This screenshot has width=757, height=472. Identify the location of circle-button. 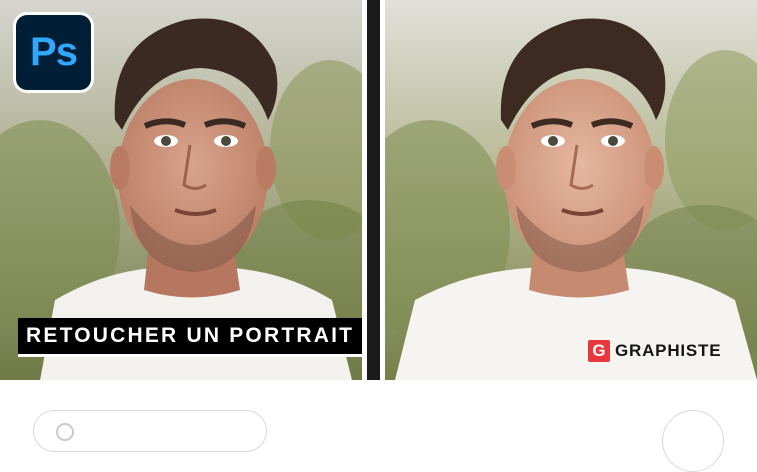
(693, 441).